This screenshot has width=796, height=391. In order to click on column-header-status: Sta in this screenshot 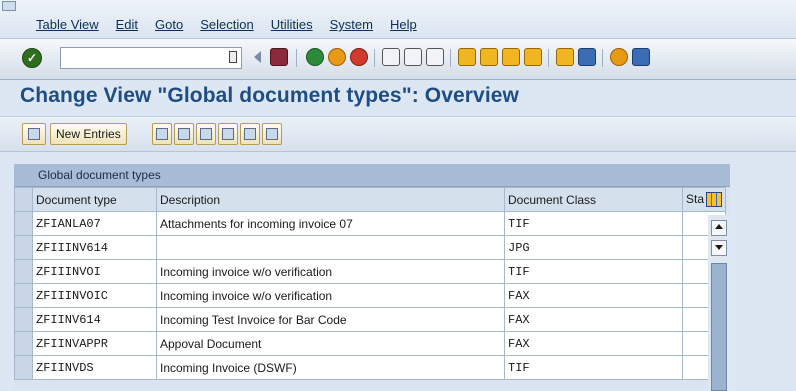, I will do `click(704, 199)`.